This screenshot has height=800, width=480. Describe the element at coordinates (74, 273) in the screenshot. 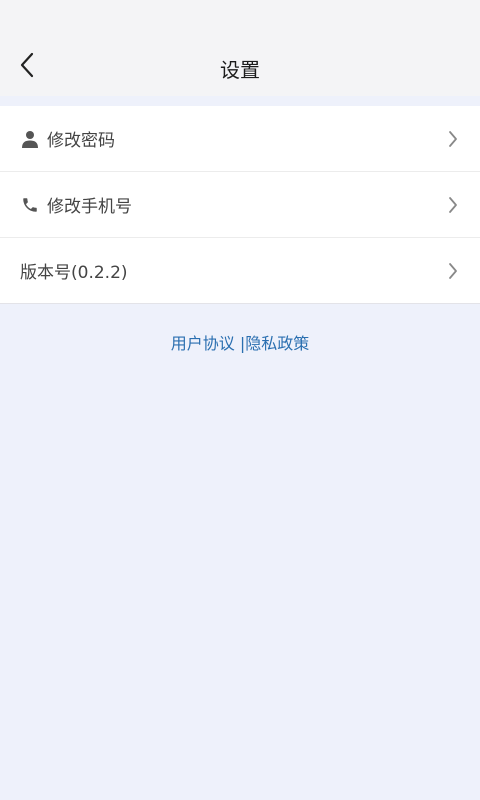

I see `version-label: 版本号(0.2.2)` at that location.